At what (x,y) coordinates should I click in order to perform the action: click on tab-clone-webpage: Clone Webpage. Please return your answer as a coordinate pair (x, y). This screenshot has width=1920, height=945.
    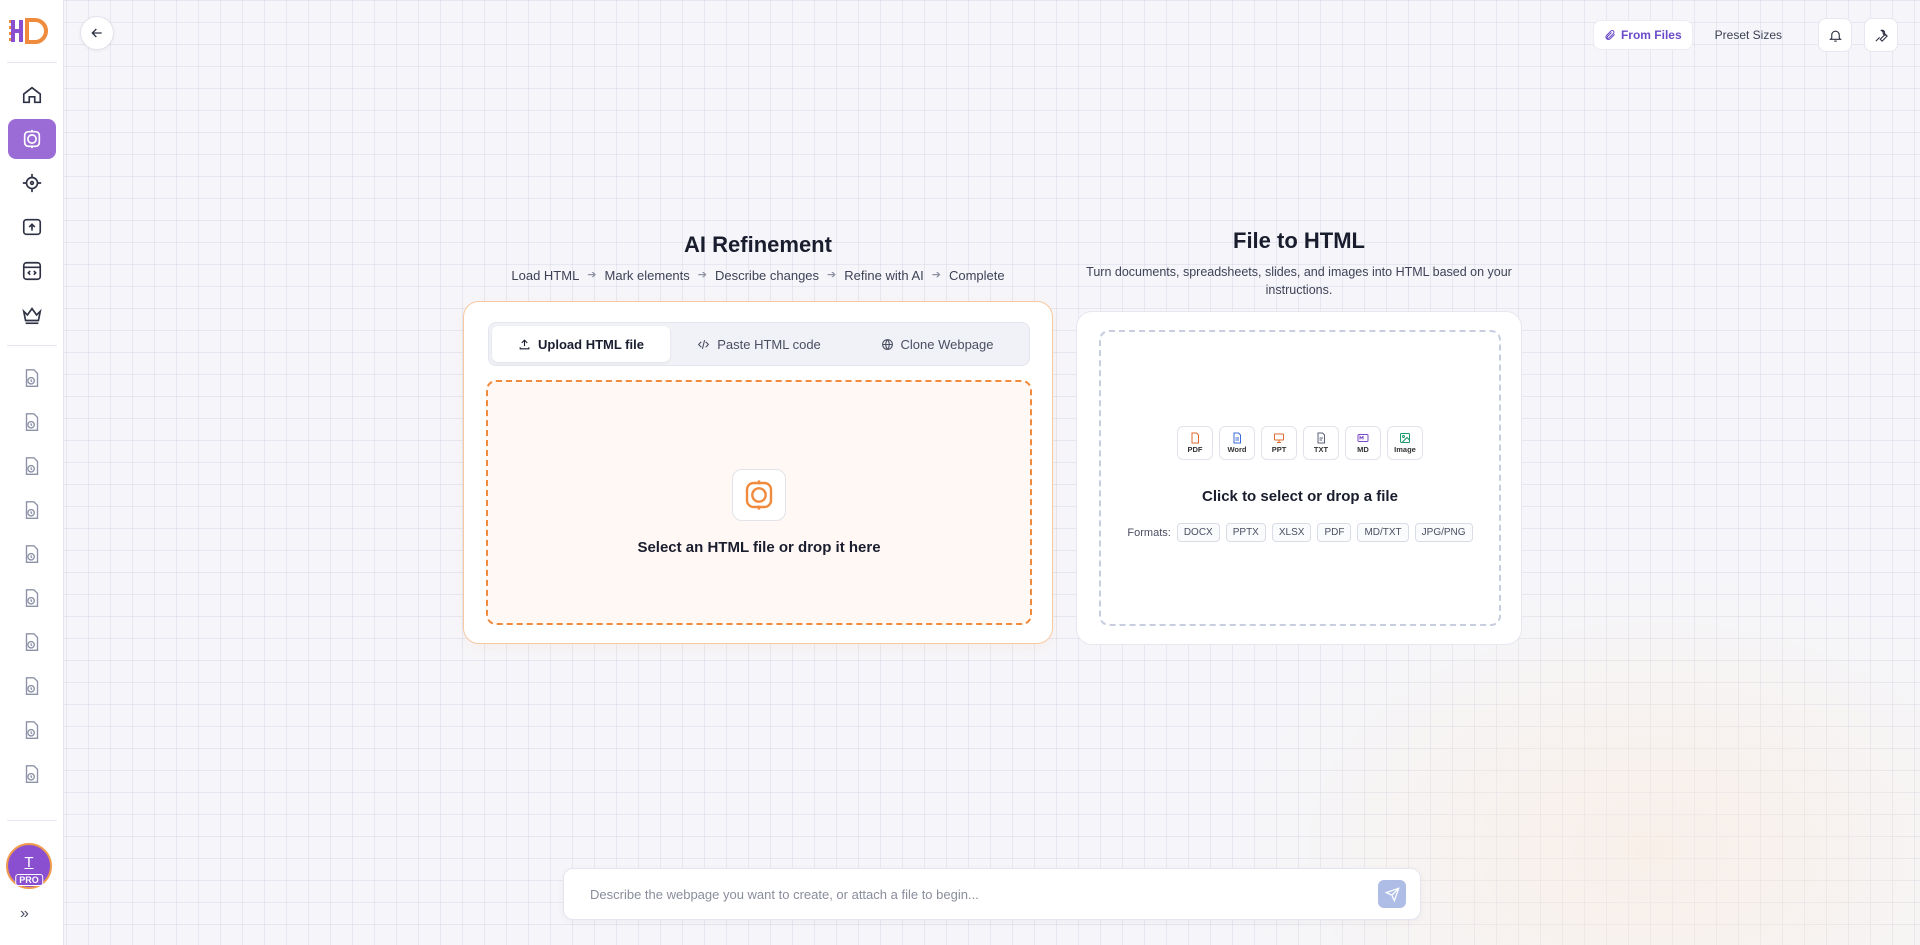
    Looking at the image, I should click on (937, 344).